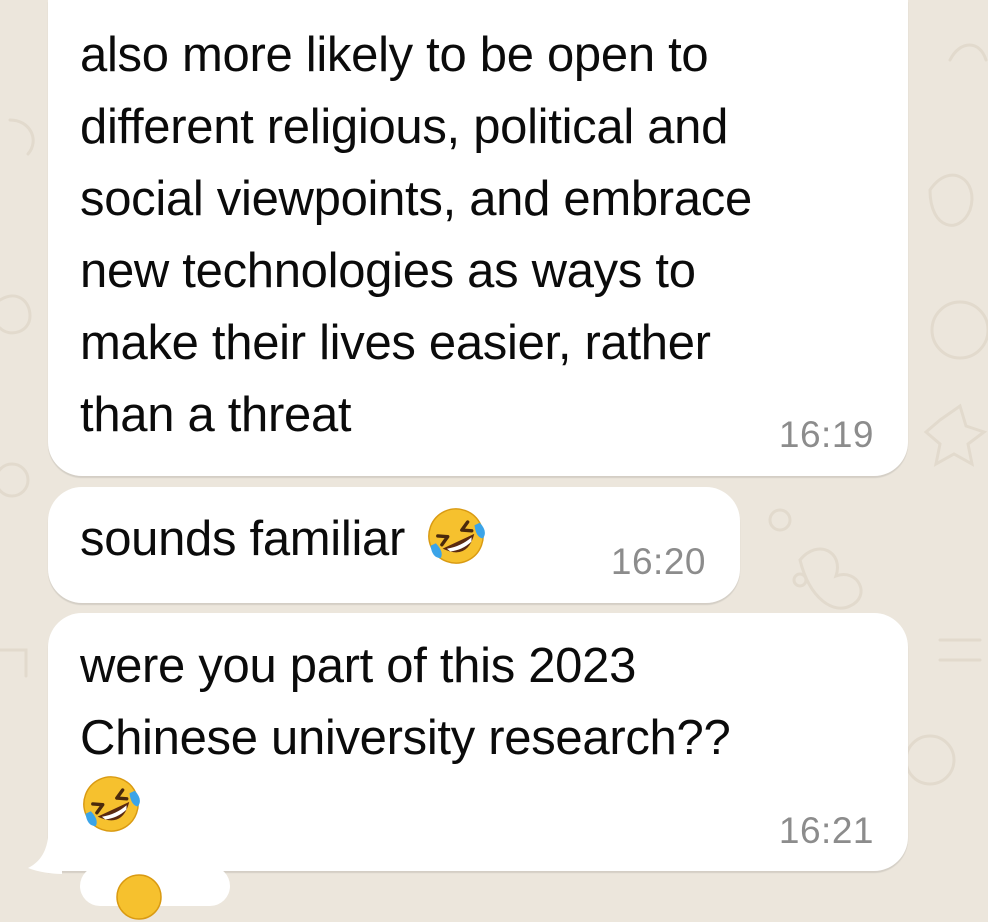 The image size is (988, 922). Describe the element at coordinates (243, 539) in the screenshot. I see `message-line: sounds familiar` at that location.